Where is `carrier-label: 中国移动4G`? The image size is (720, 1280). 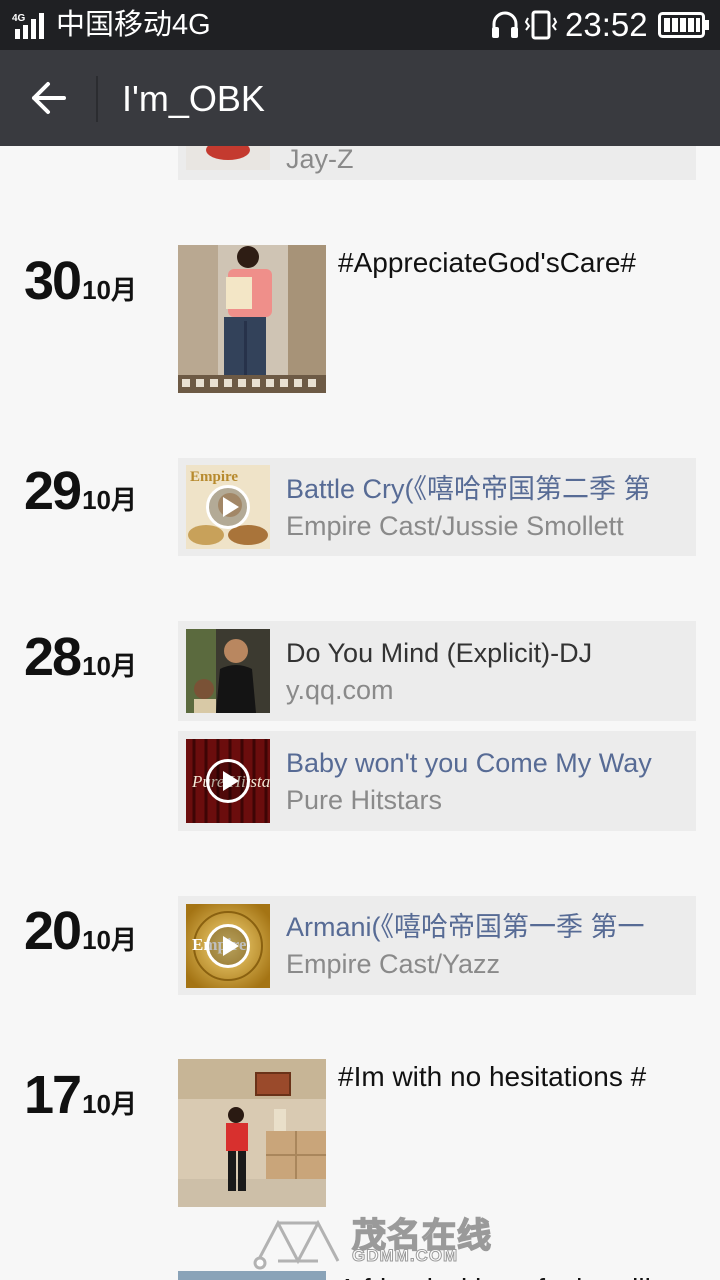
carrier-label: 中国移动4G is located at coordinates (133, 25).